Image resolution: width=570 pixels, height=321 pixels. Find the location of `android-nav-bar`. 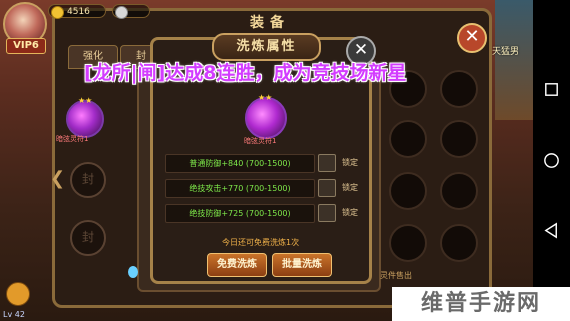

android-nav-bar is located at coordinates (551, 160).